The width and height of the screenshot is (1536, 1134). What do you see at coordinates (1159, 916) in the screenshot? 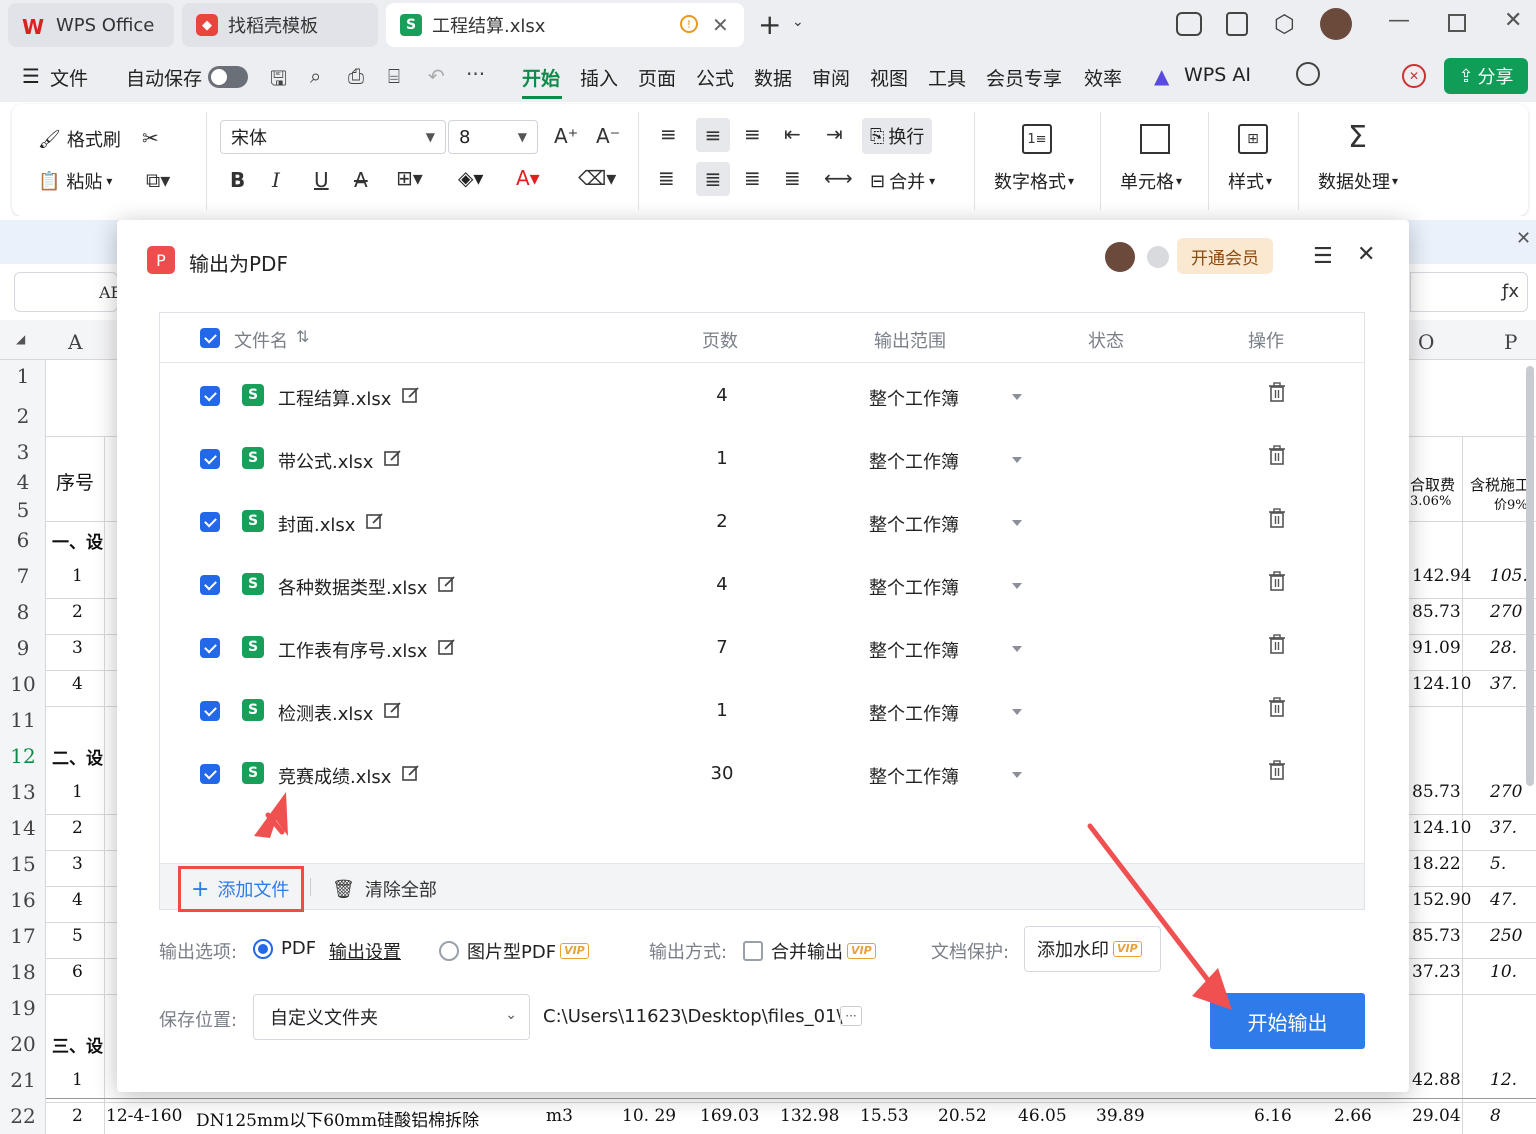
I see `arrow-to-start-button` at bounding box center [1159, 916].